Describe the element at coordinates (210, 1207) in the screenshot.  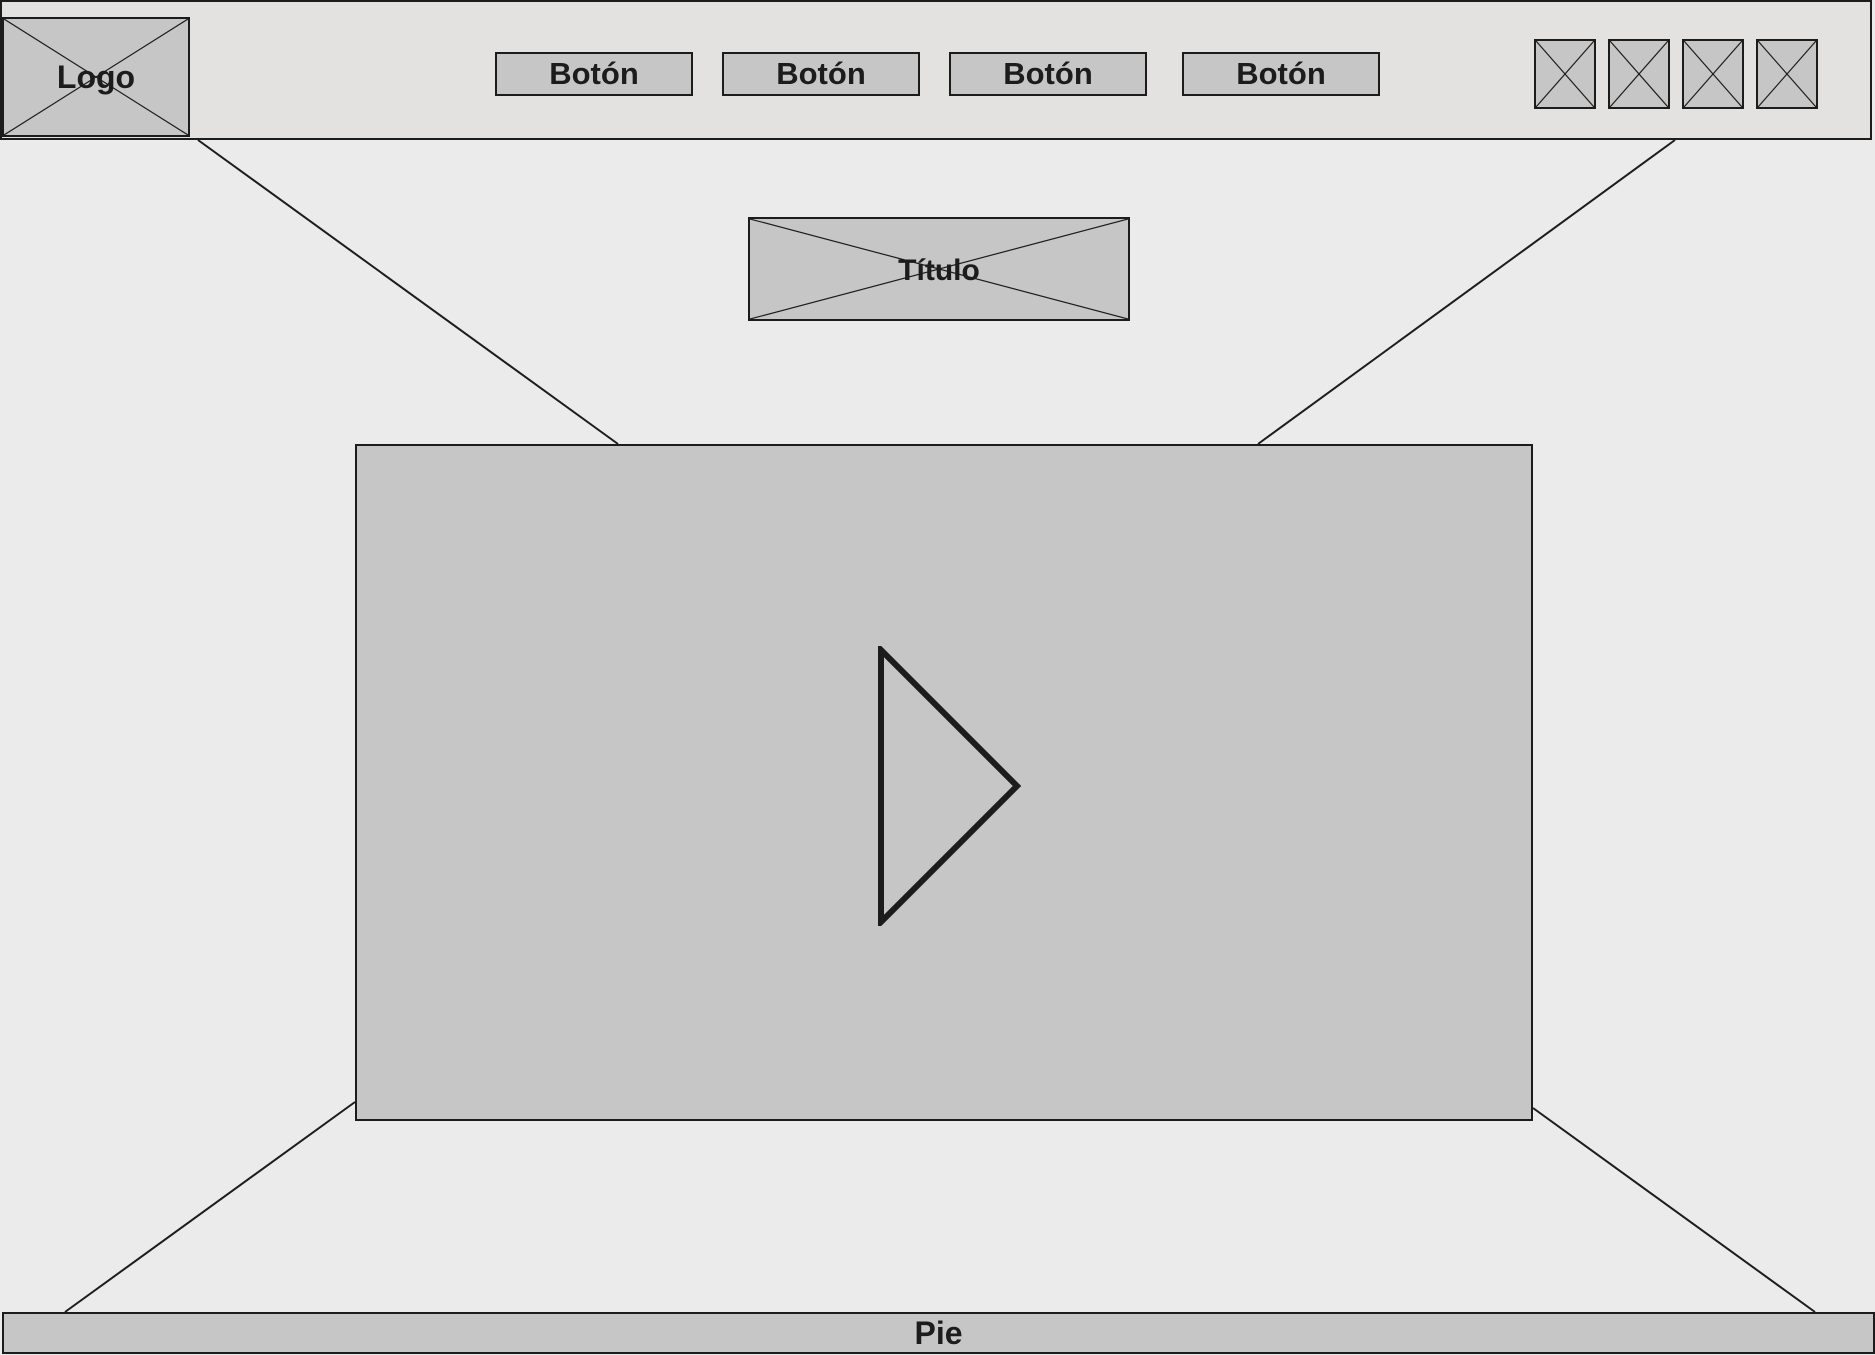
I see `guide-line-bottom-left` at that location.